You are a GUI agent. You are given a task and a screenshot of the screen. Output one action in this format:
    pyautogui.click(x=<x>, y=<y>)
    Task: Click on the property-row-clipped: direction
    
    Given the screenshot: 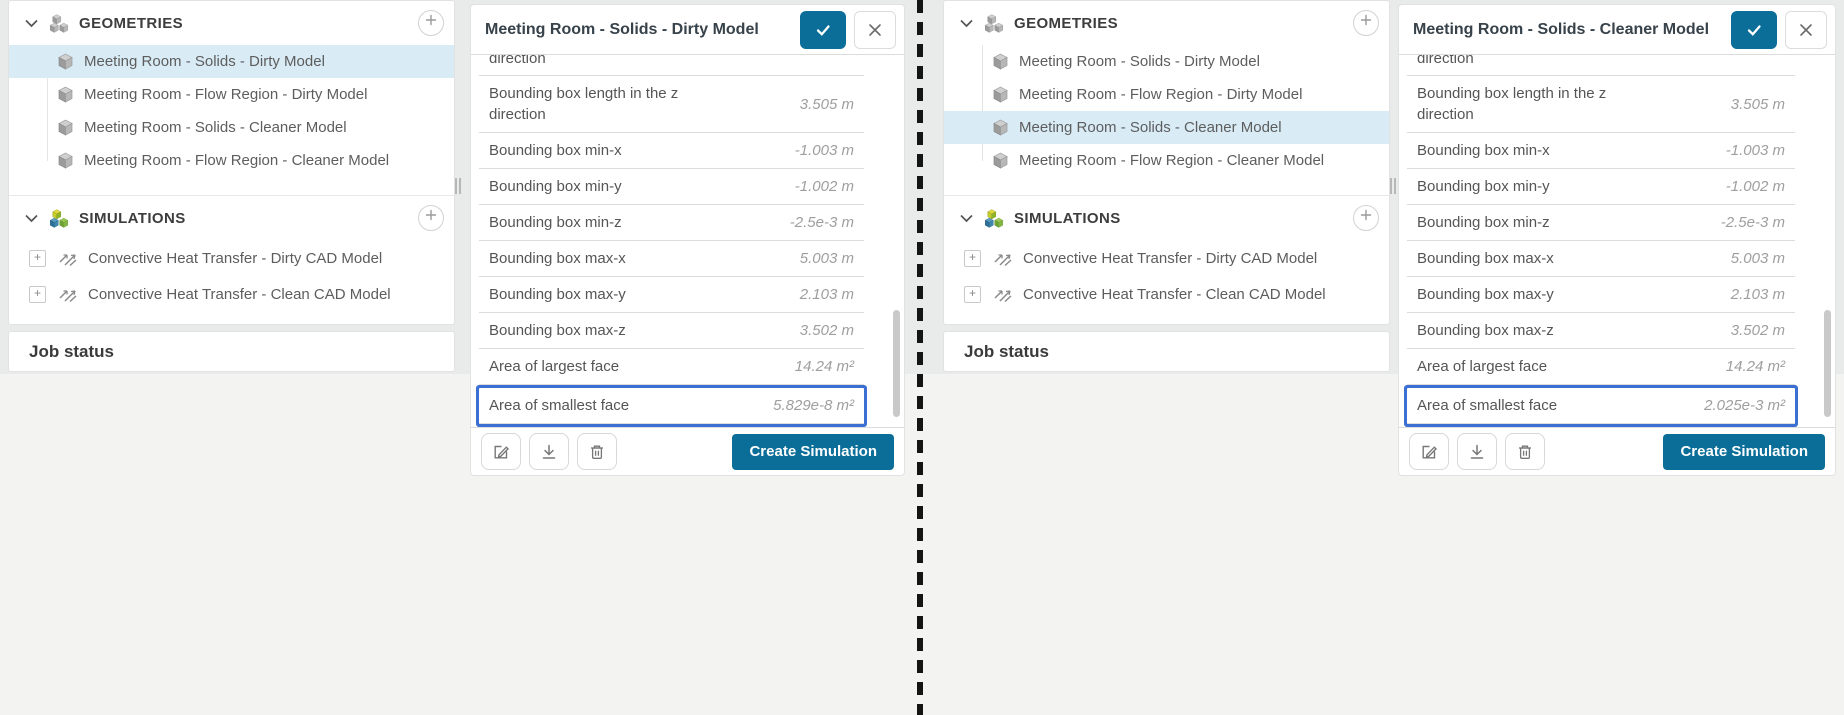 What is the action you would take?
    pyautogui.click(x=1601, y=65)
    